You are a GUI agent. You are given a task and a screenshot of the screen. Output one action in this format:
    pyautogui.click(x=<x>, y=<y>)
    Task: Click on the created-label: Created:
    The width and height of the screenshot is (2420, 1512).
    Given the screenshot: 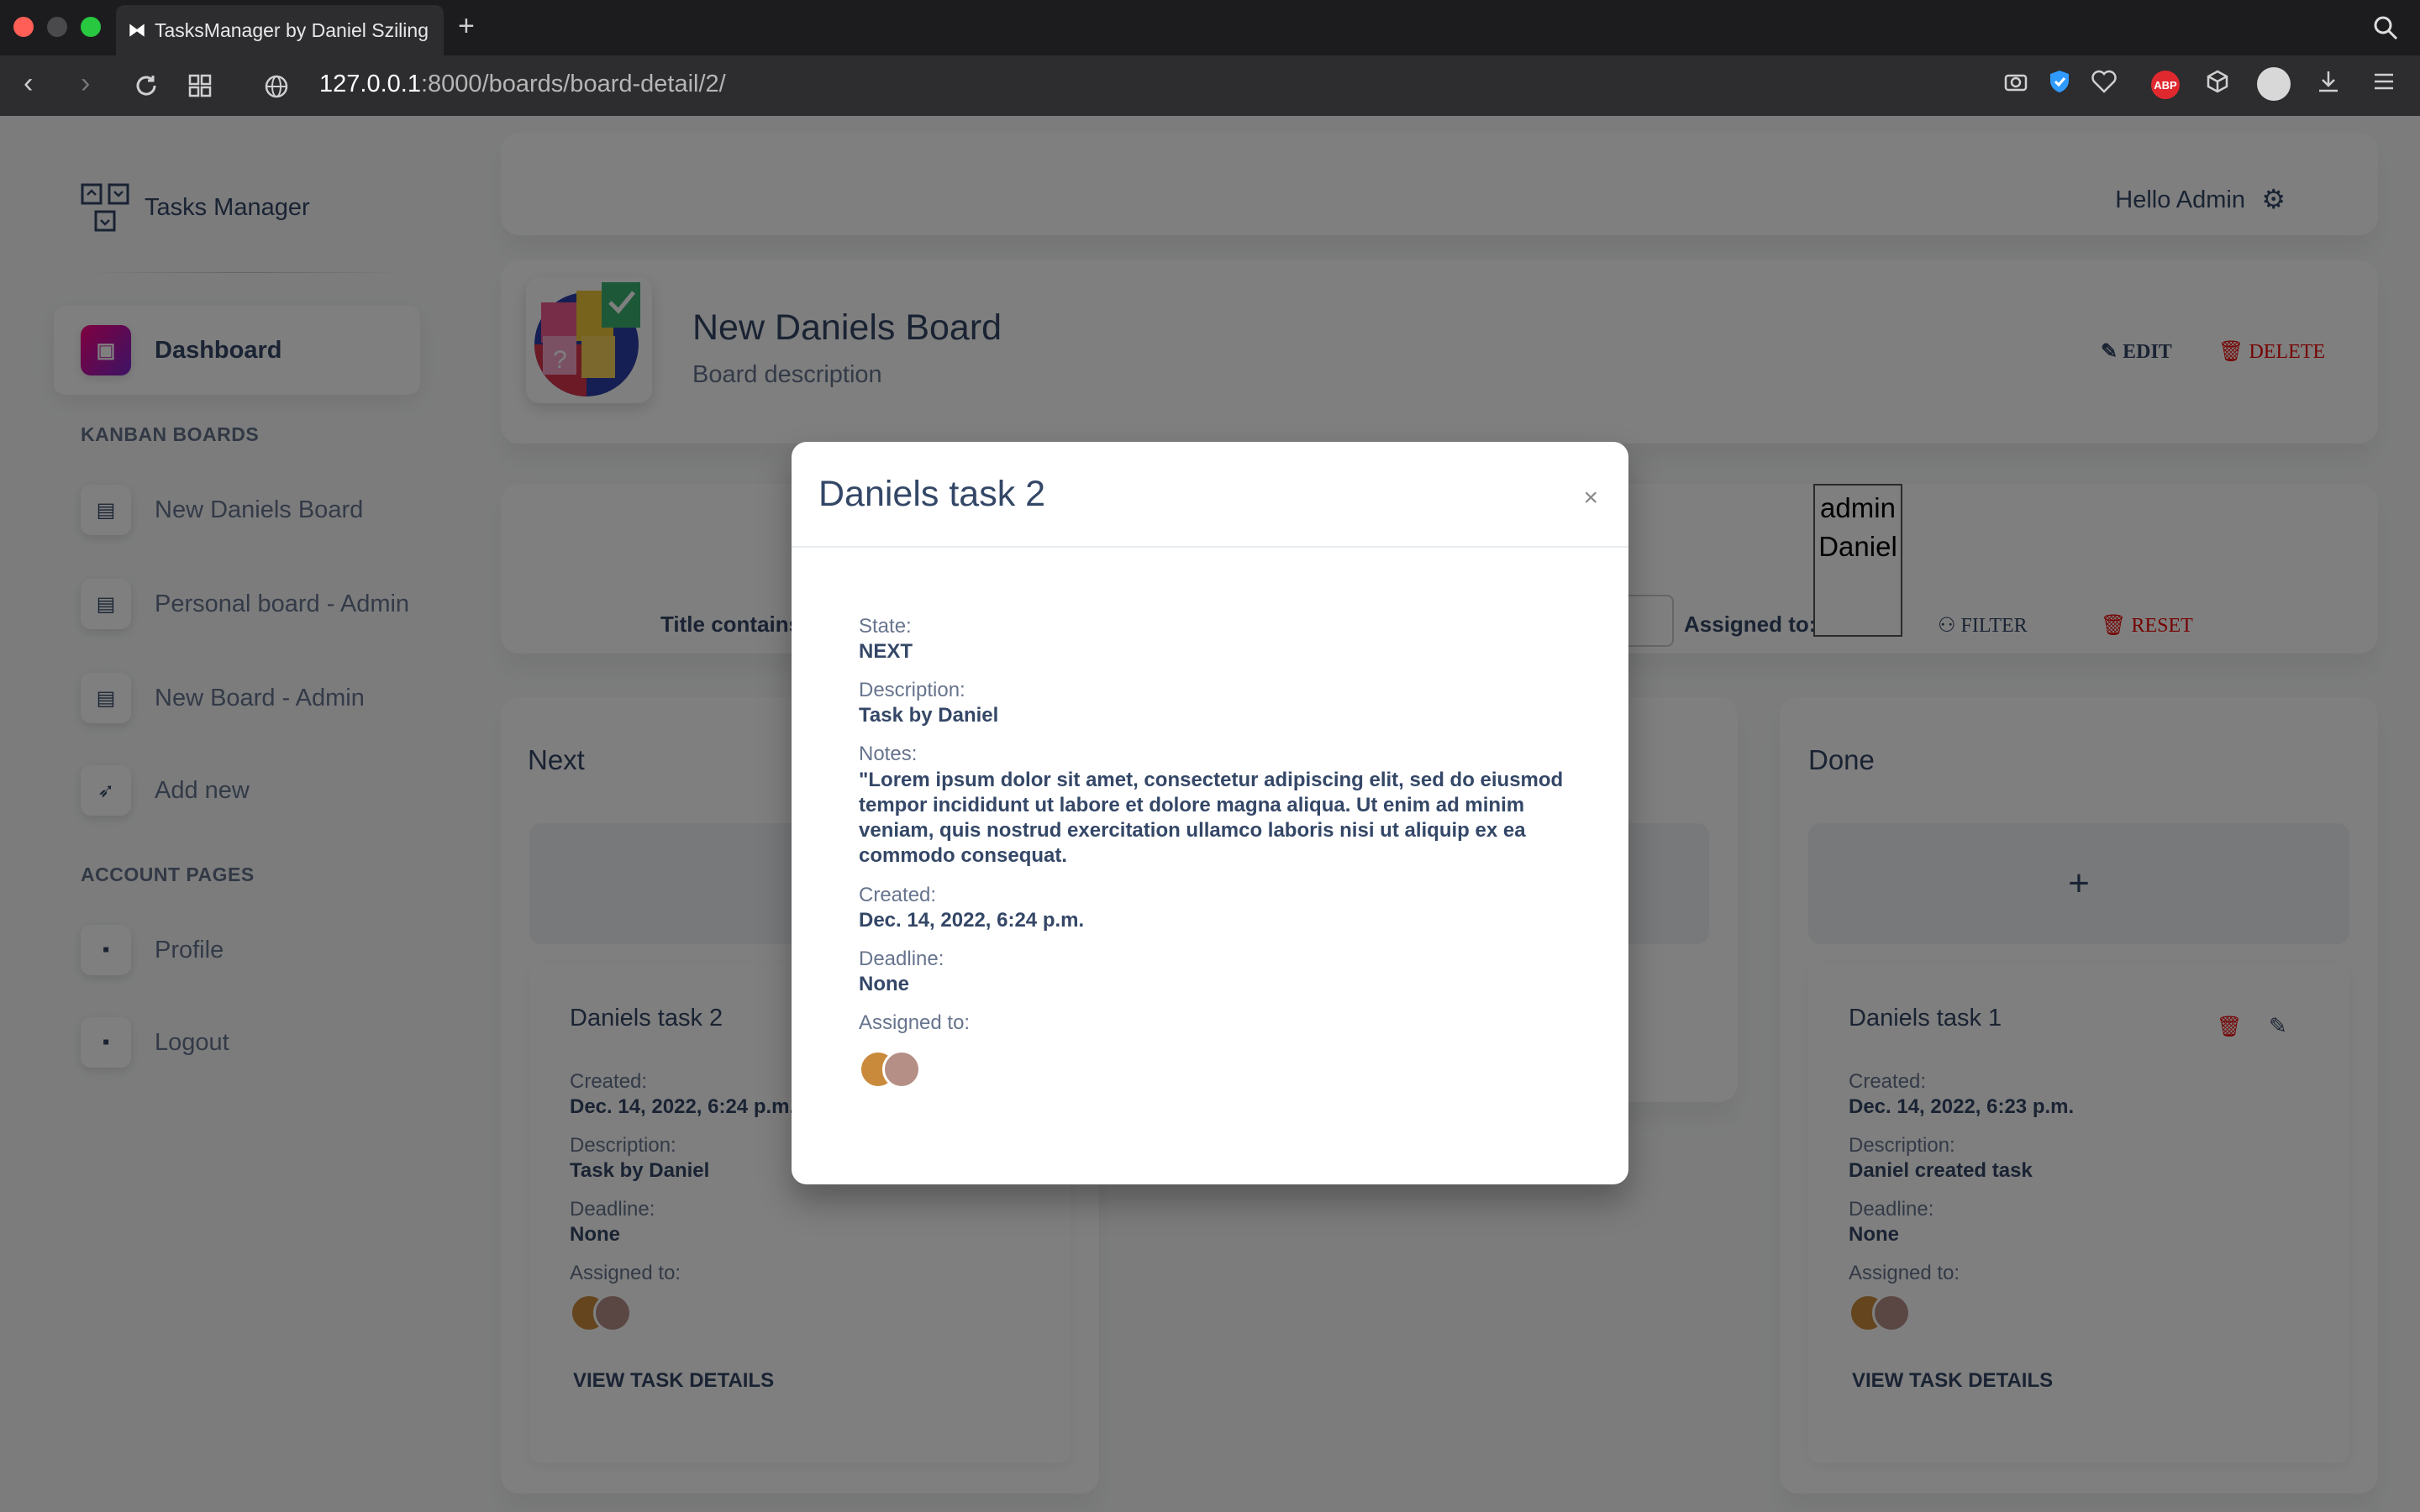 What is the action you would take?
    pyautogui.click(x=898, y=895)
    